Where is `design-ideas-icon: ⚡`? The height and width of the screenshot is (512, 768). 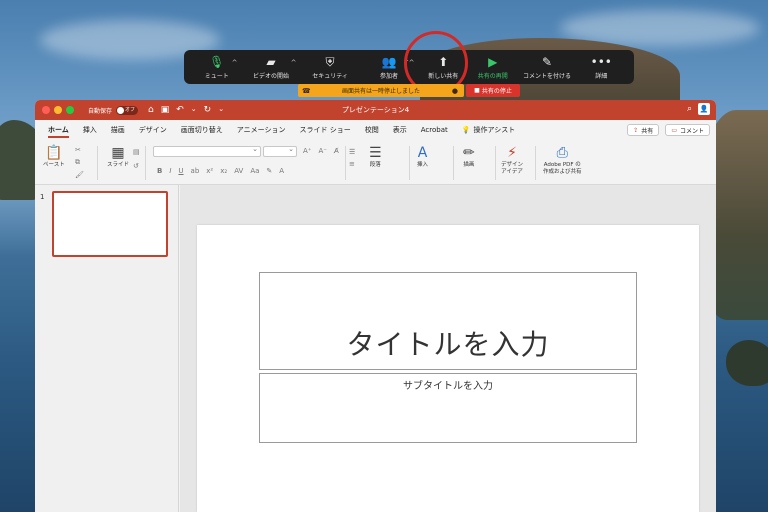
design-ideas-icon: ⚡ is located at coordinates (512, 153).